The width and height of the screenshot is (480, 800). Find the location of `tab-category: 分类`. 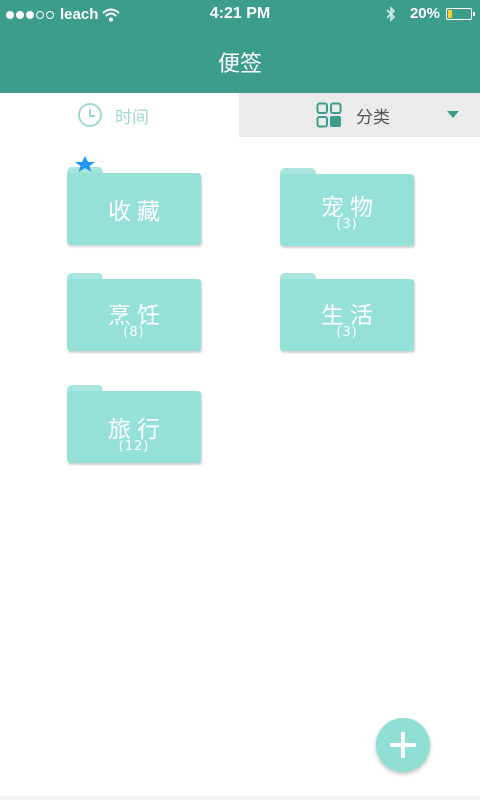

tab-category: 分类 is located at coordinates (359, 115).